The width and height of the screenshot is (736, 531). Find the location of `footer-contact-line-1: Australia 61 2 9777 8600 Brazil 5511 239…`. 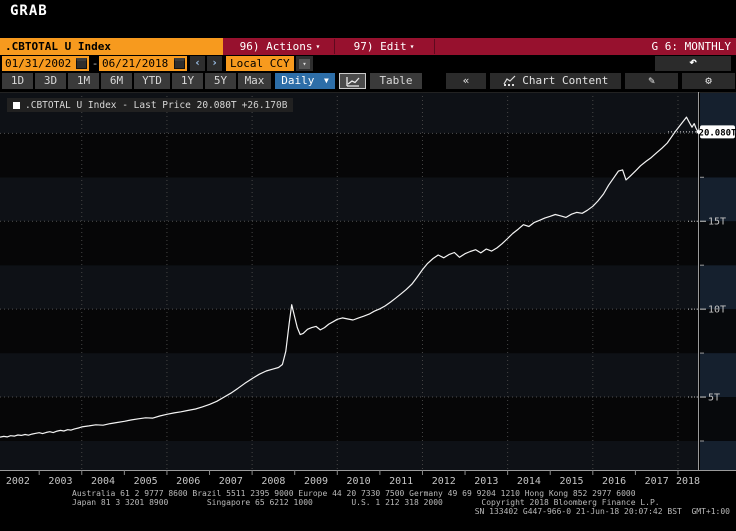

footer-contact-line-1: Australia 61 2 9777 8600 Brazil 5511 239… is located at coordinates (354, 493).